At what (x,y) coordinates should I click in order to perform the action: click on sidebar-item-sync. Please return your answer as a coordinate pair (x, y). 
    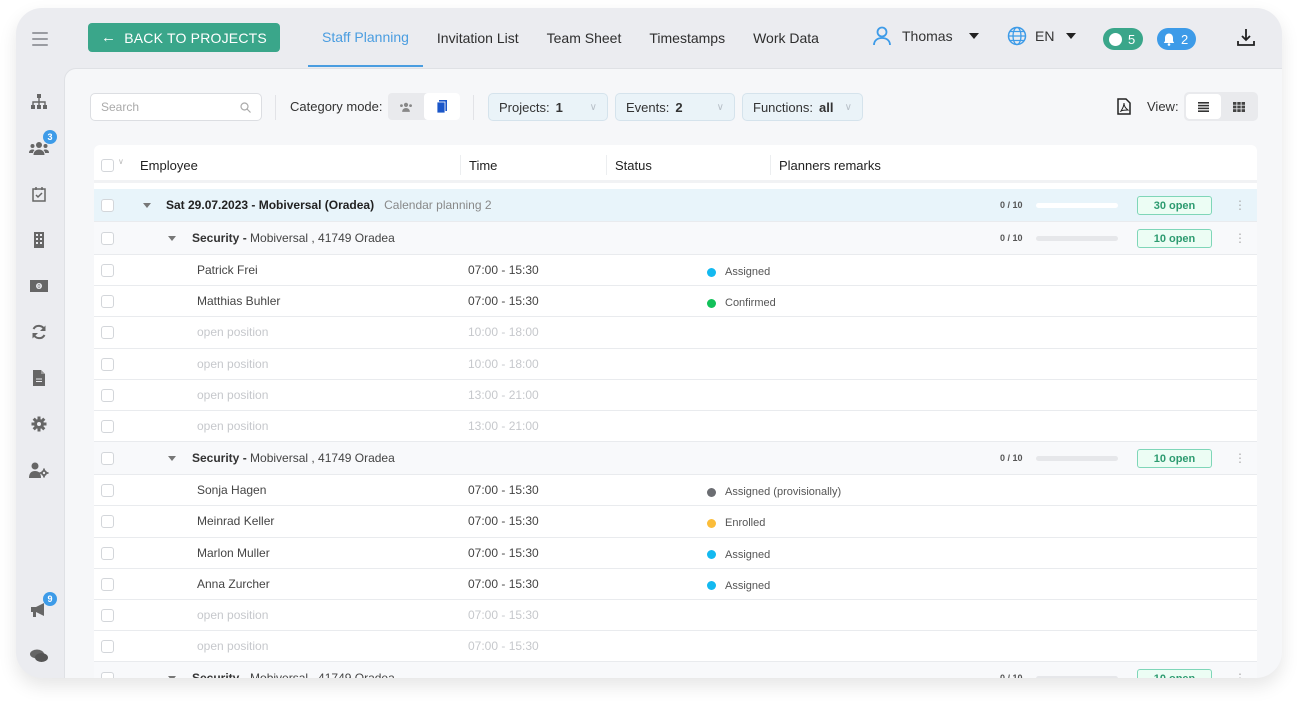
    Looking at the image, I should click on (39, 332).